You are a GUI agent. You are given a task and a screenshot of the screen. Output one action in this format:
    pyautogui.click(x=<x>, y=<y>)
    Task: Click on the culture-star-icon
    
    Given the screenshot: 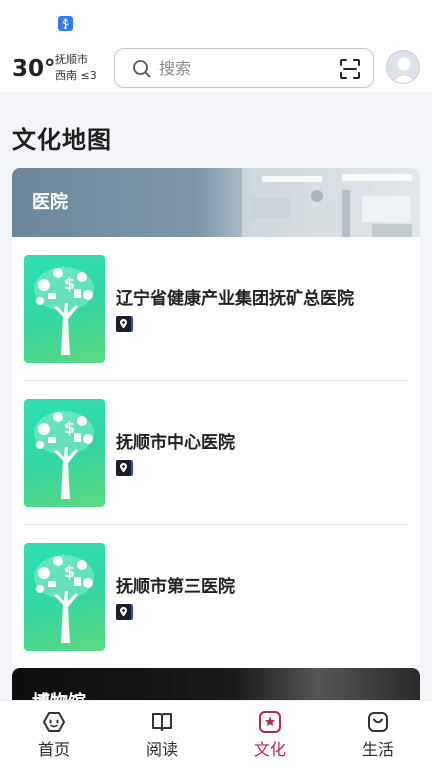 What is the action you would take?
    pyautogui.click(x=270, y=722)
    